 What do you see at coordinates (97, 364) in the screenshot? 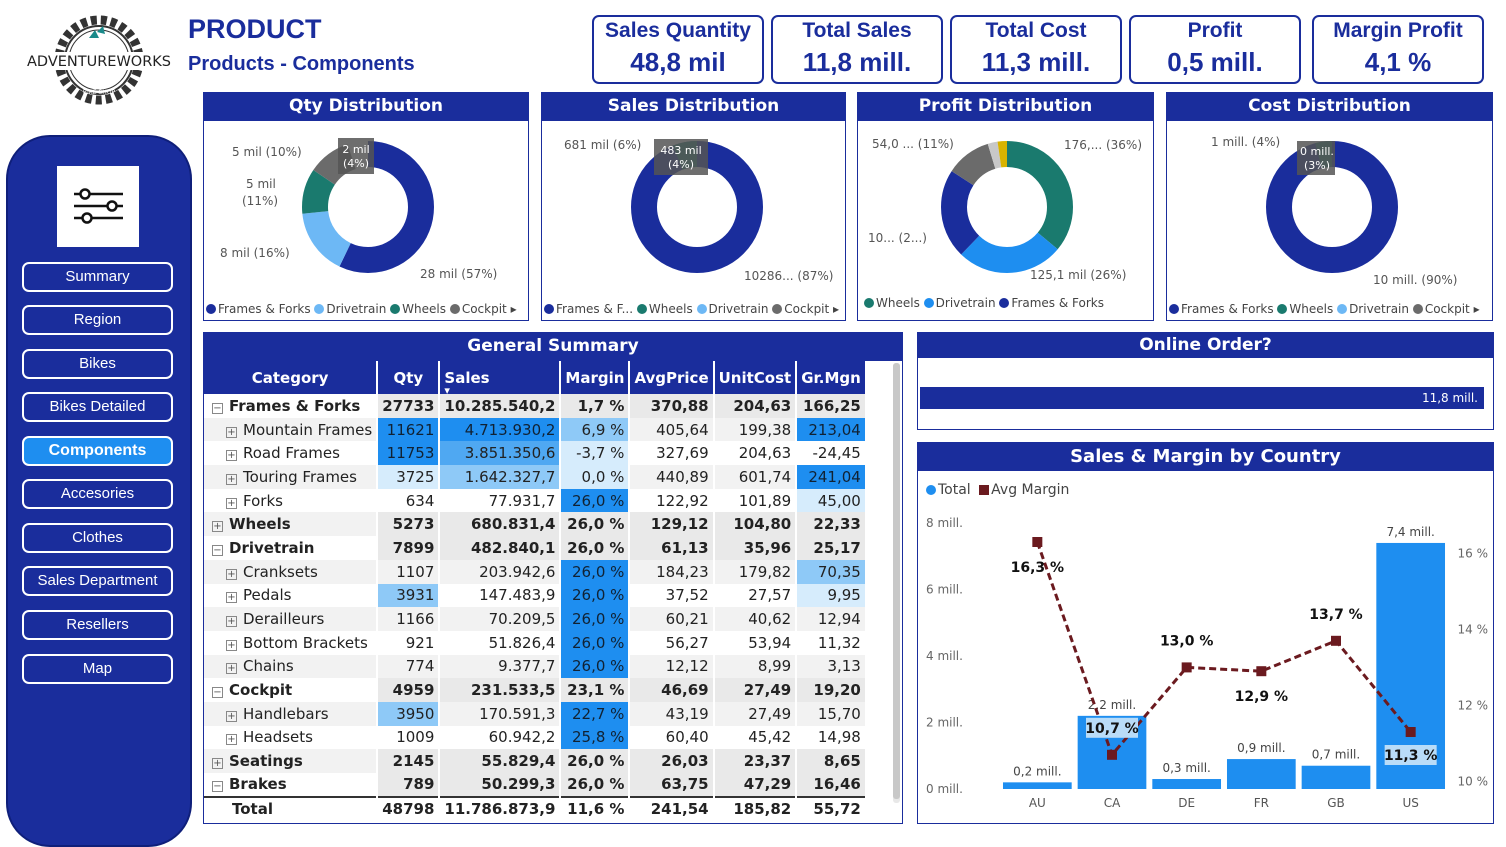
I see `nav-bikes: Bikes` at bounding box center [97, 364].